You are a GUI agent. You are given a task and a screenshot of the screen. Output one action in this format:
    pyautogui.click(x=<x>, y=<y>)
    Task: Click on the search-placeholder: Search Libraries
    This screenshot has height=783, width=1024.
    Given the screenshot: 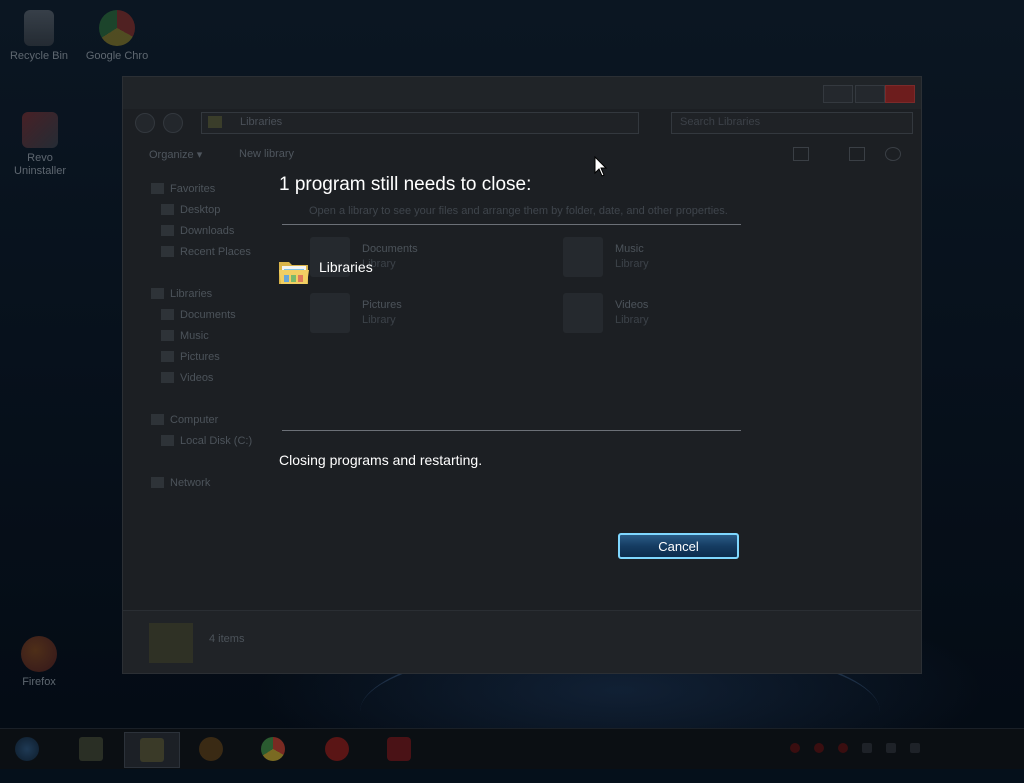 What is the action you would take?
    pyautogui.click(x=720, y=122)
    